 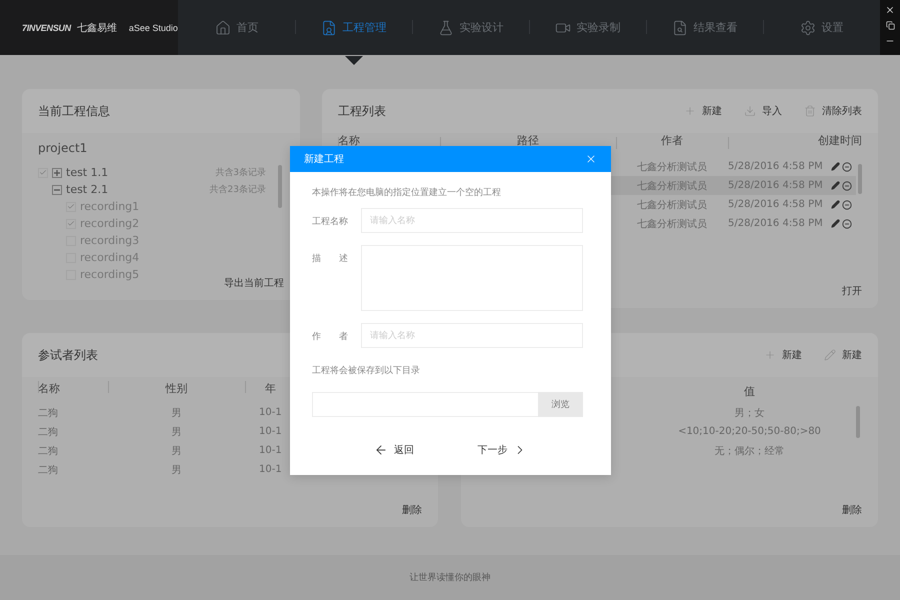 What do you see at coordinates (528, 140) in the screenshot?
I see `column-header: 路径` at bounding box center [528, 140].